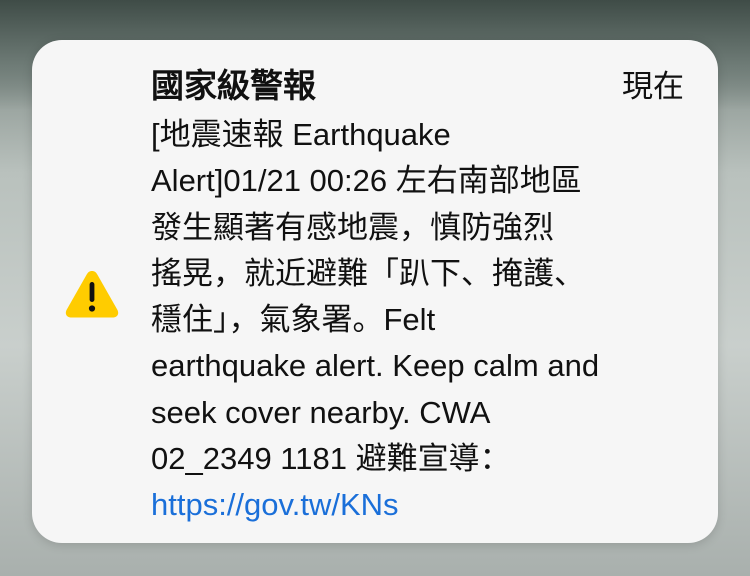  What do you see at coordinates (653, 86) in the screenshot?
I see `timestamp: 現在` at bounding box center [653, 86].